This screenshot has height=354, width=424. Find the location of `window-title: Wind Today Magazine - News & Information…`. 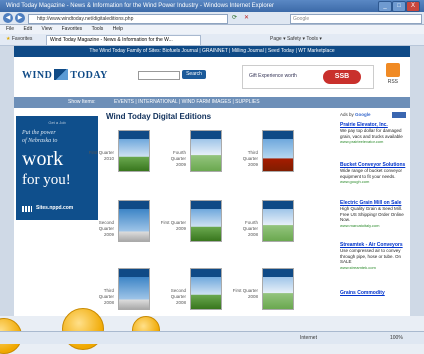

window-title: Wind Today Magazine - News & Information… is located at coordinates (140, 6).